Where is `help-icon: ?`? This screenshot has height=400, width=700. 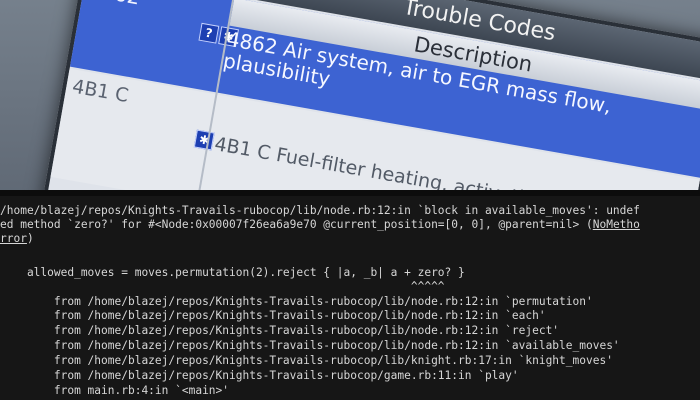 help-icon: ? is located at coordinates (209, 33).